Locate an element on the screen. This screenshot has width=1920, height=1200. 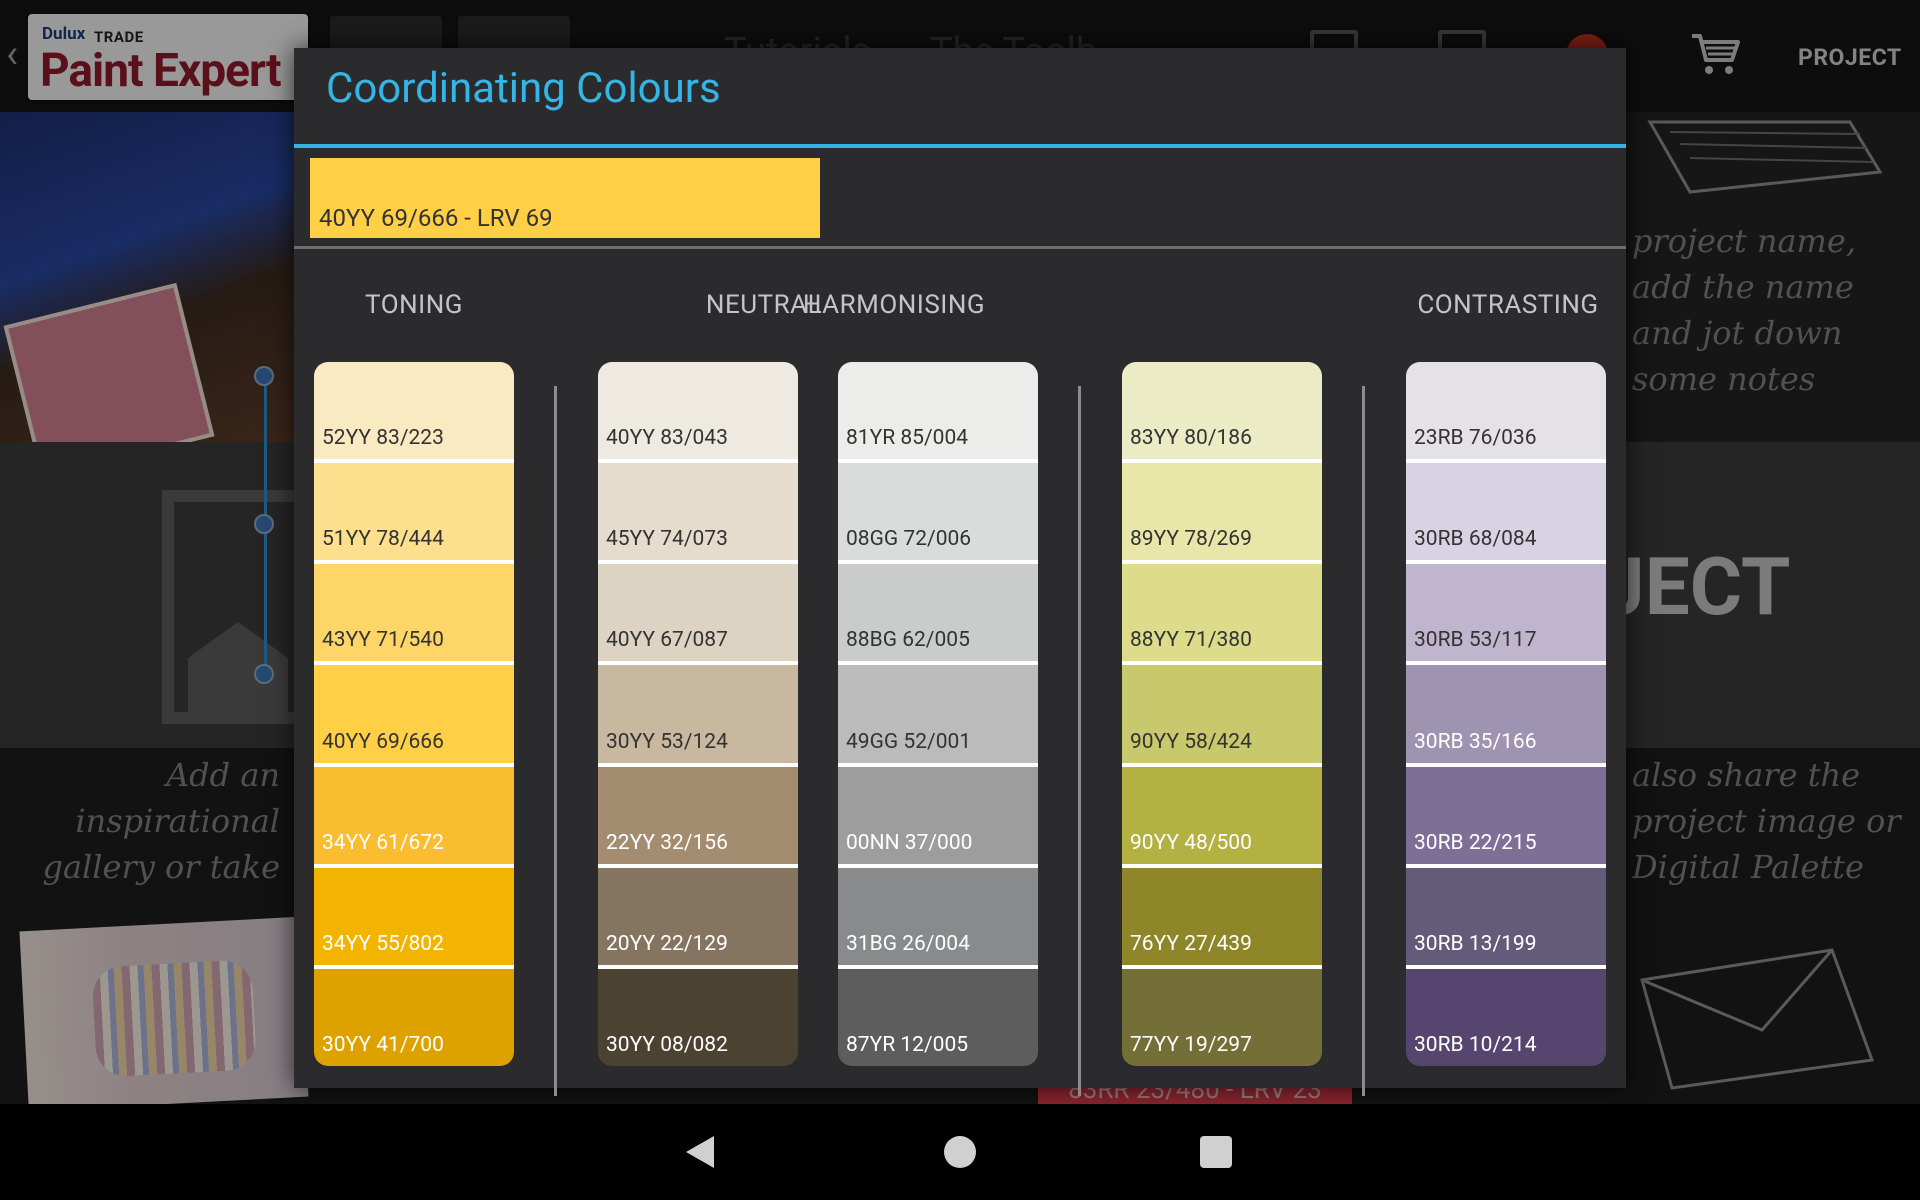
home-icon is located at coordinates (960, 1152).